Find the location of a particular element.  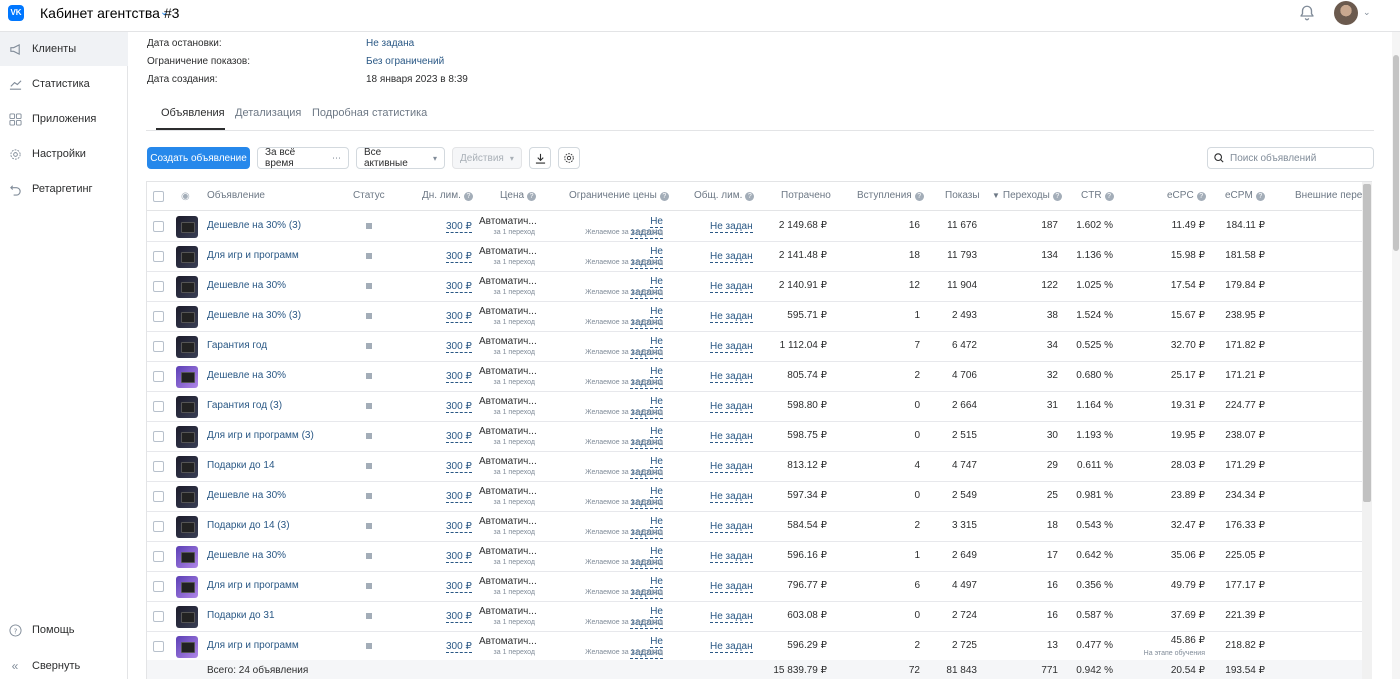

tab-ads: Объявления is located at coordinates (193, 113).